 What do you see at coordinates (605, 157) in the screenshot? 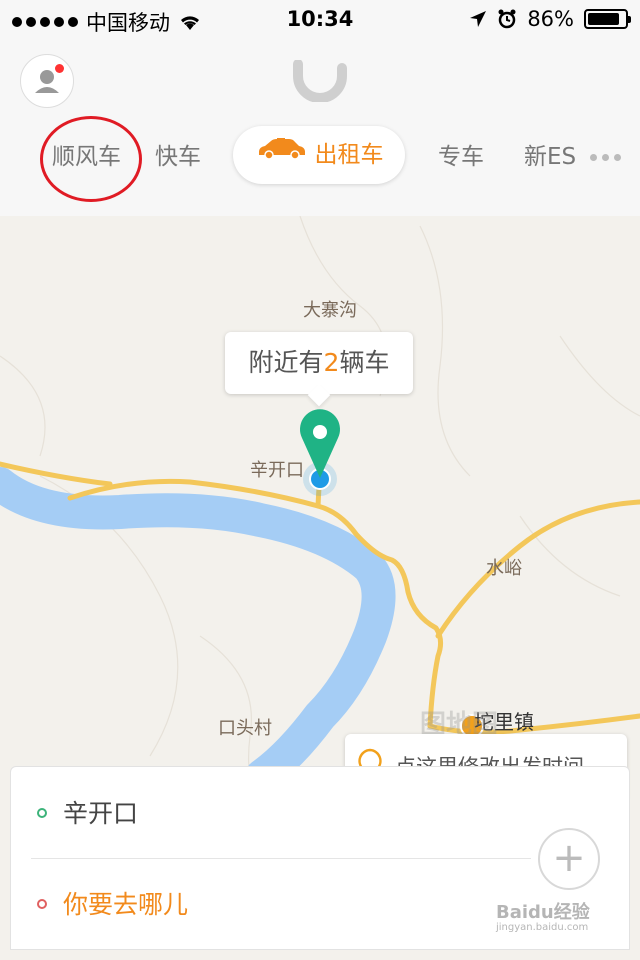
I see `more-icon` at bounding box center [605, 157].